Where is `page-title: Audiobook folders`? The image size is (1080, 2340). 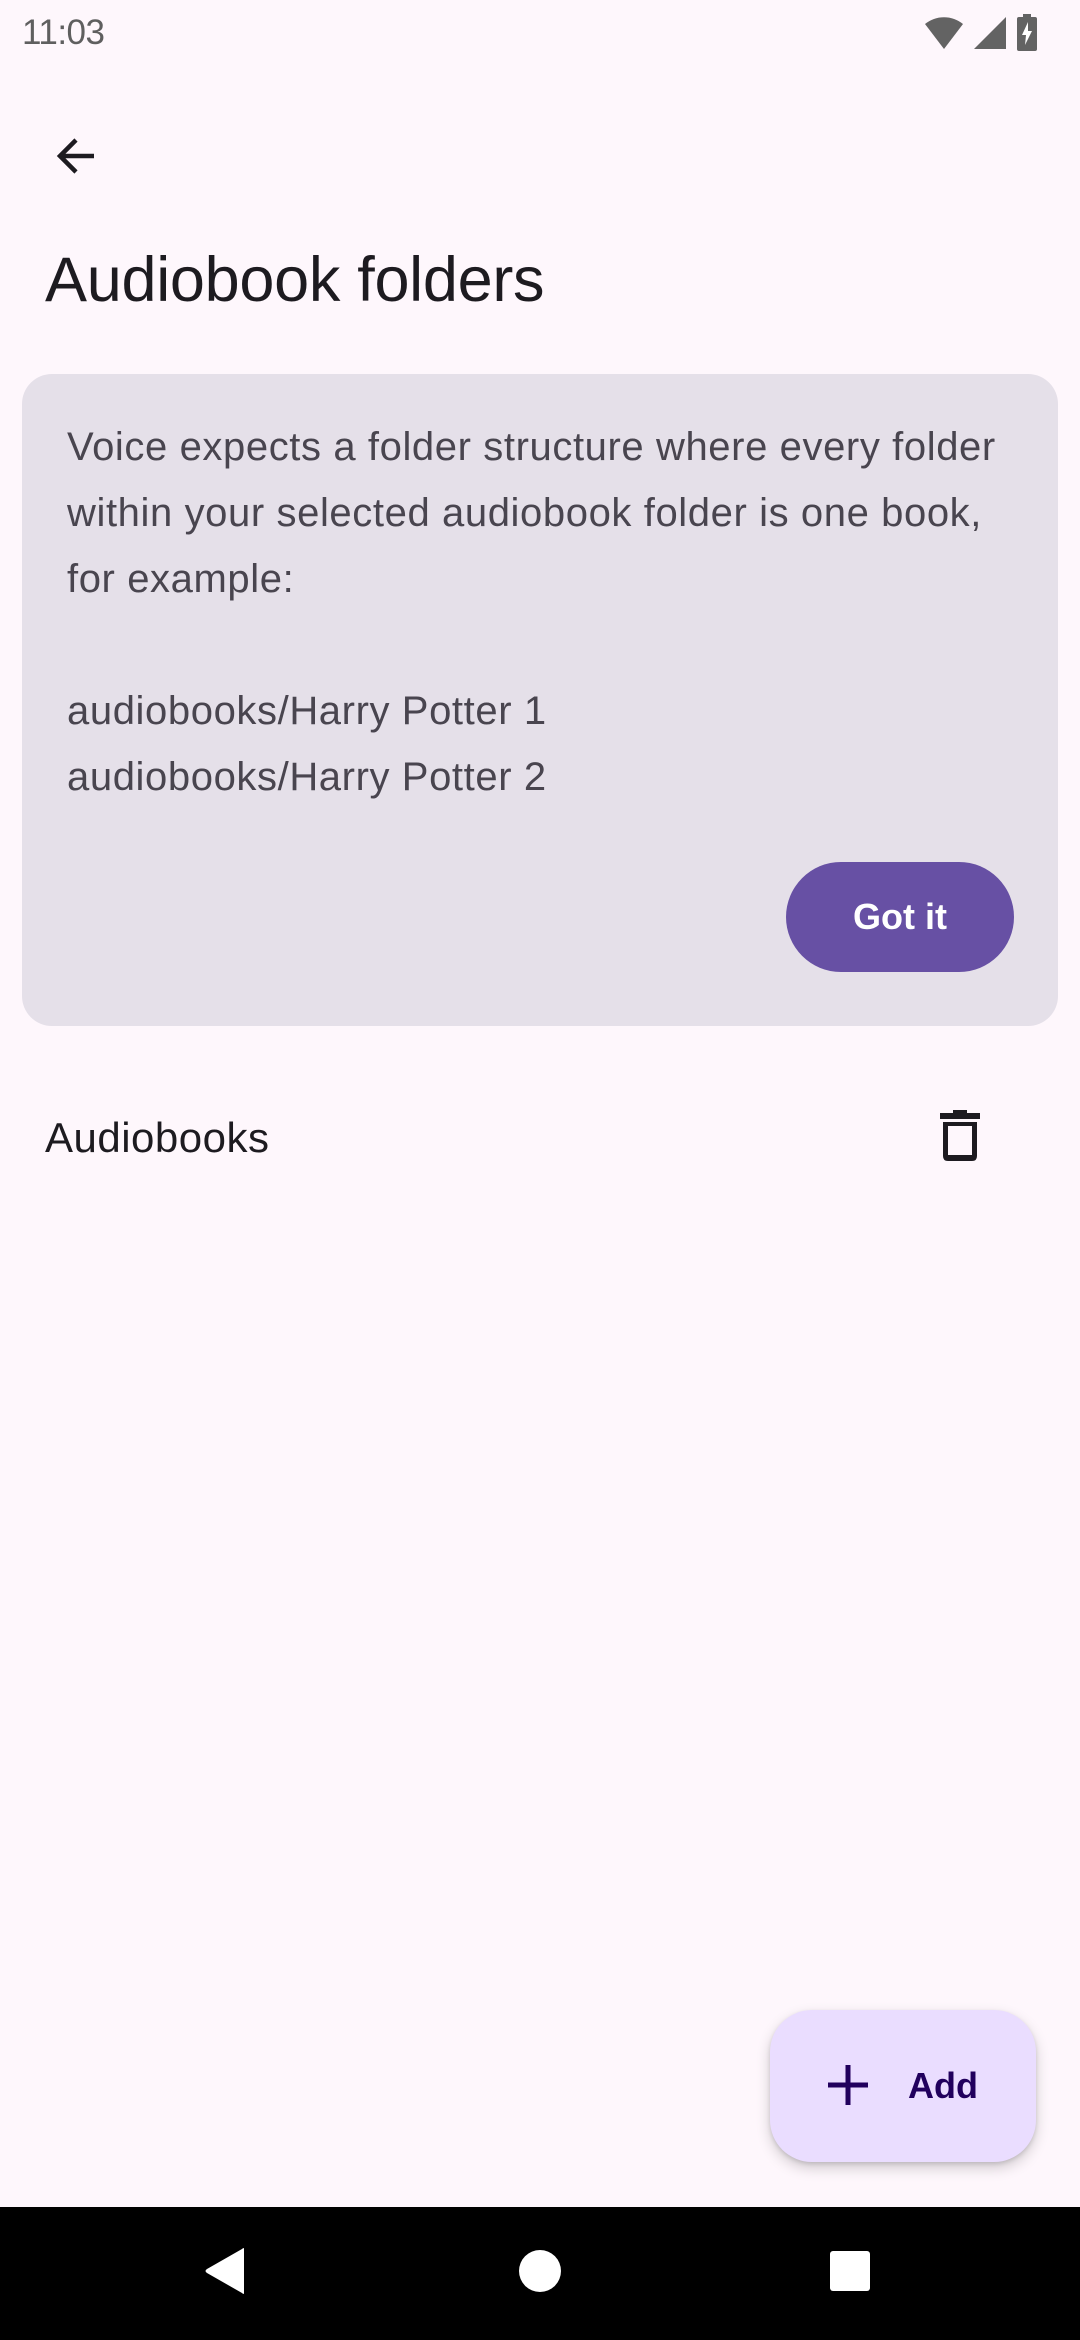
page-title: Audiobook folders is located at coordinates (295, 280).